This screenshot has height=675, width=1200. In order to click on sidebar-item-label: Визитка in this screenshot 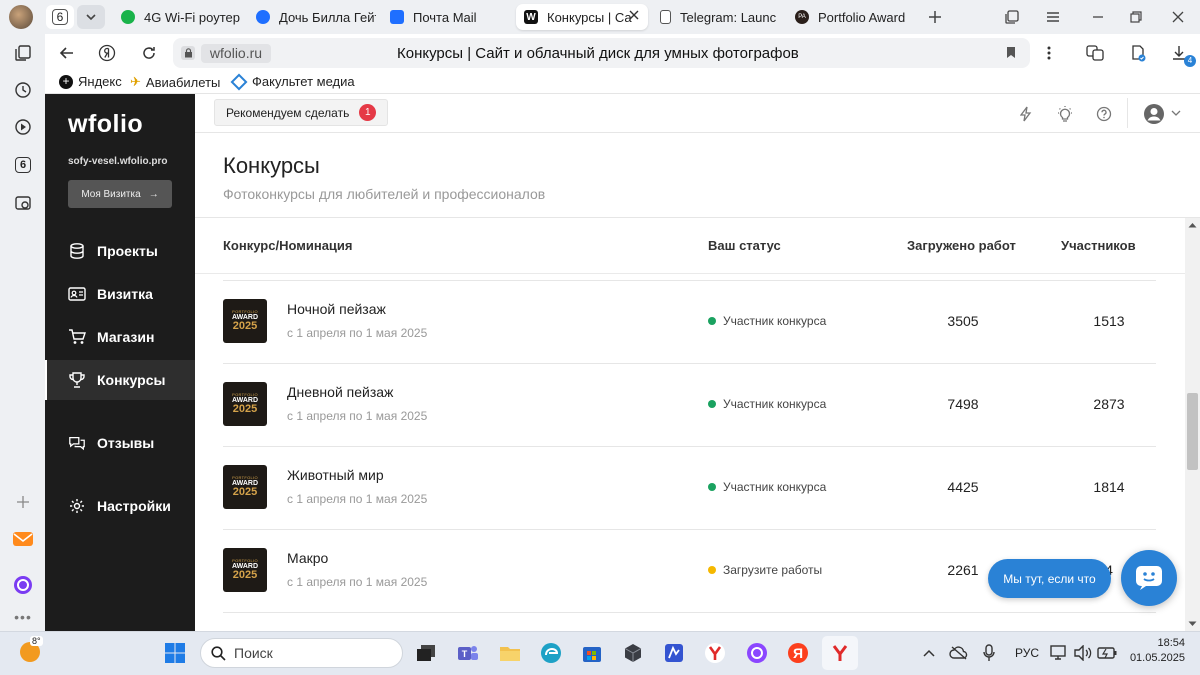, I will do `click(125, 294)`.